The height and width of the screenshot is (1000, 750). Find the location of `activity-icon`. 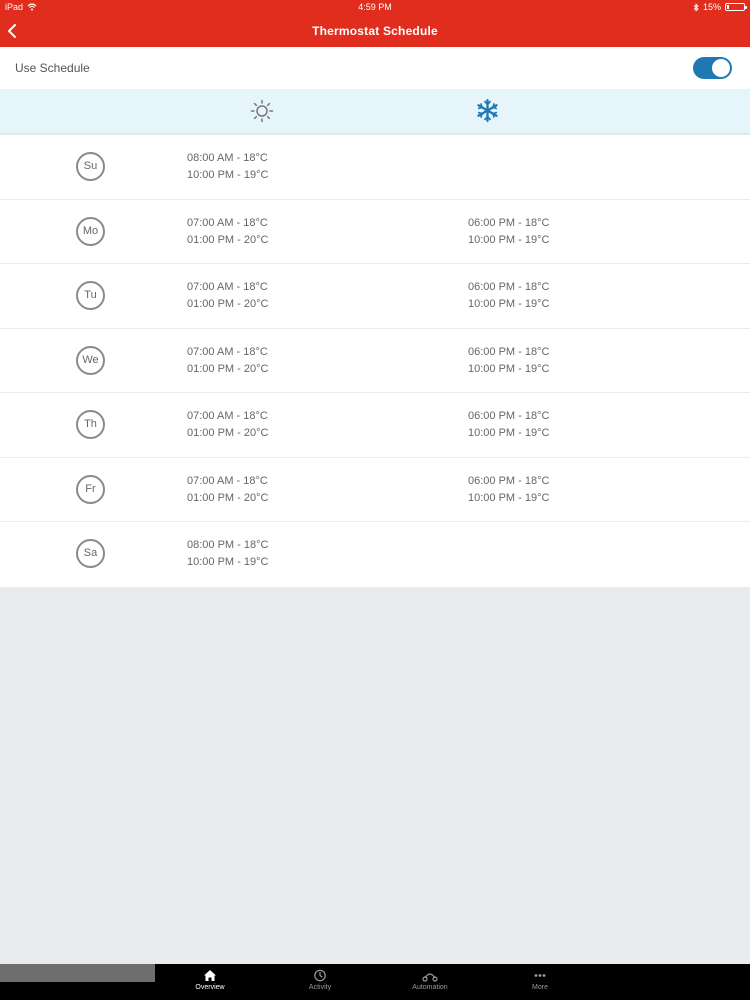

activity-icon is located at coordinates (320, 975).